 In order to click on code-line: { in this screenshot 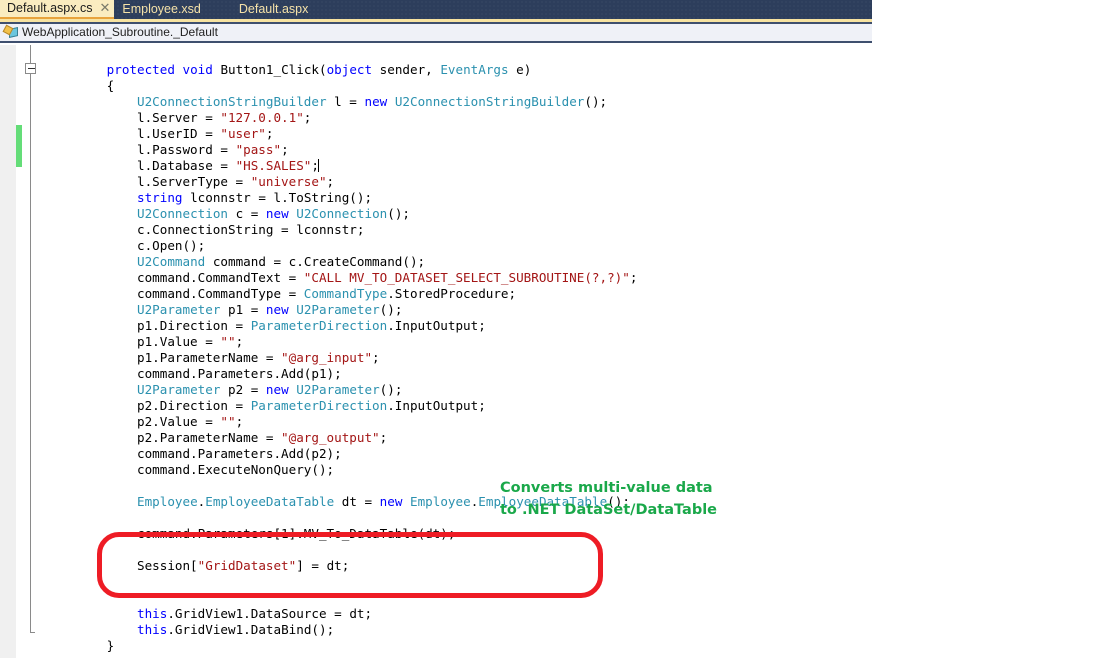, I will do `click(436, 86)`.